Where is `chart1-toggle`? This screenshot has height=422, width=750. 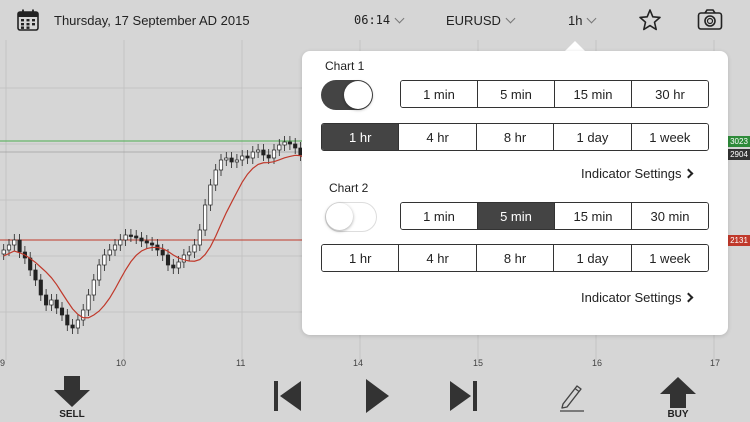
chart1-toggle is located at coordinates (347, 95).